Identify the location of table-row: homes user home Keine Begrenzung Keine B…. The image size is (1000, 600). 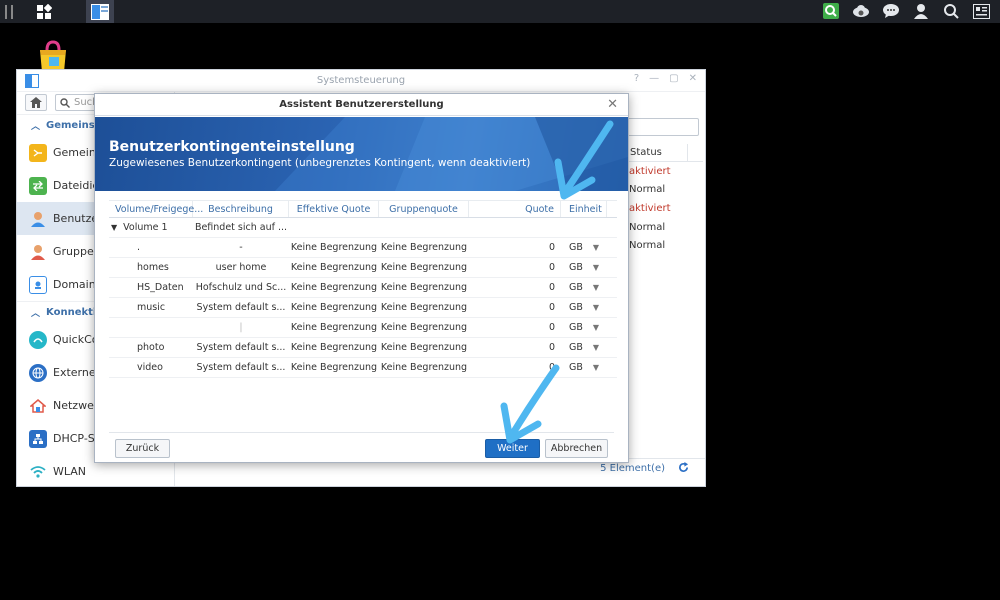
(363, 268).